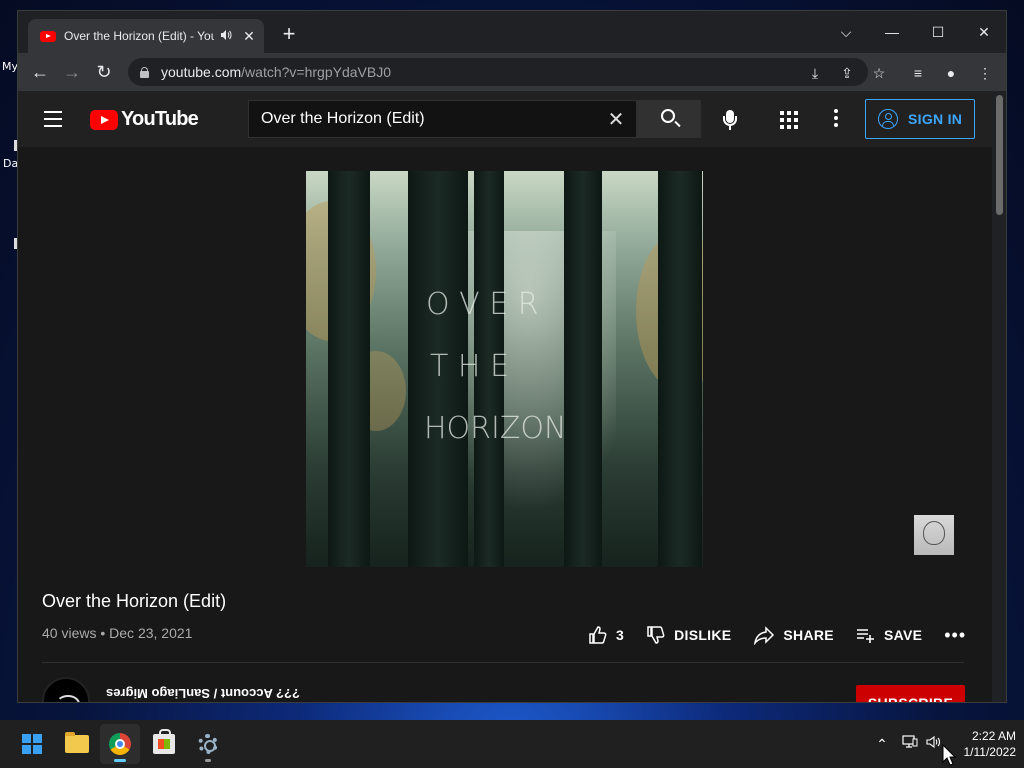  Describe the element at coordinates (808, 635) in the screenshot. I see `share-label: SHARE` at that location.